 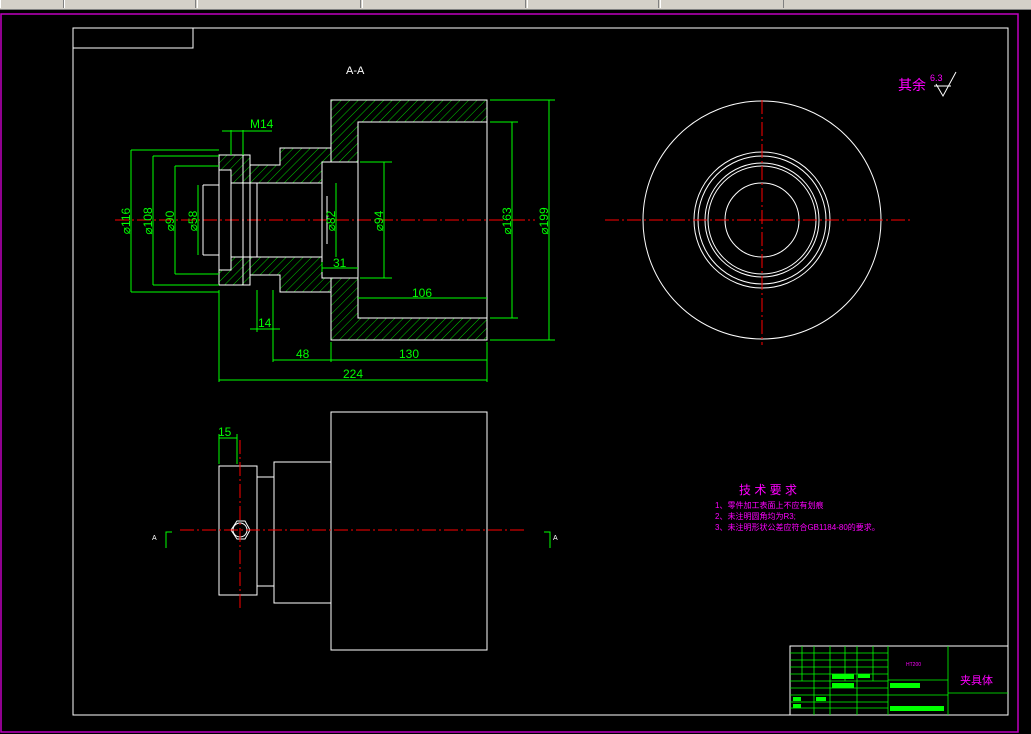 What do you see at coordinates (126, 220) in the screenshot?
I see `dim-d116: ⌀116` at bounding box center [126, 220].